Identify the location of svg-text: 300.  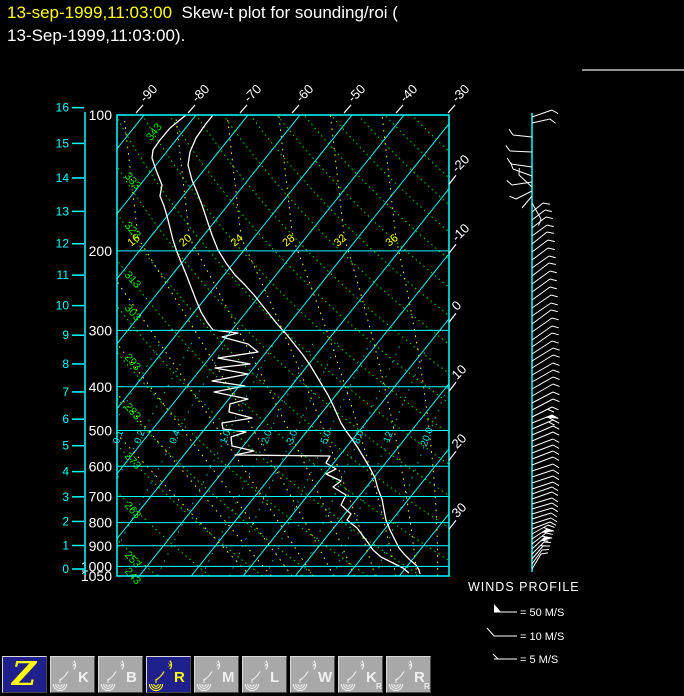
(101, 330).